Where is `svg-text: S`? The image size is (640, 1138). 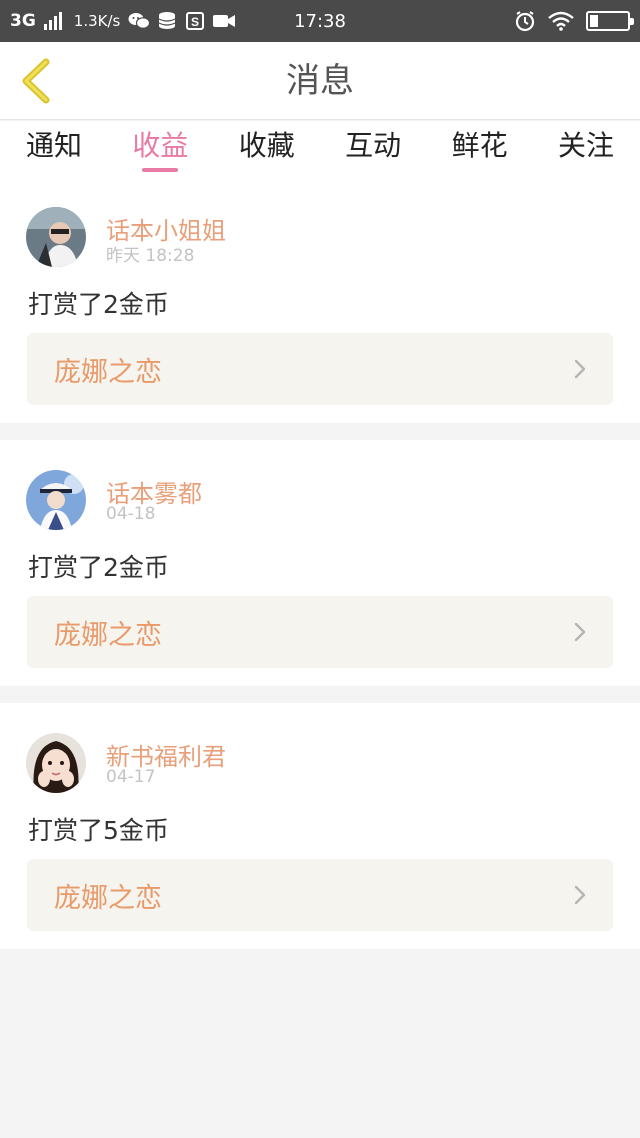
svg-text: S is located at coordinates (195, 22).